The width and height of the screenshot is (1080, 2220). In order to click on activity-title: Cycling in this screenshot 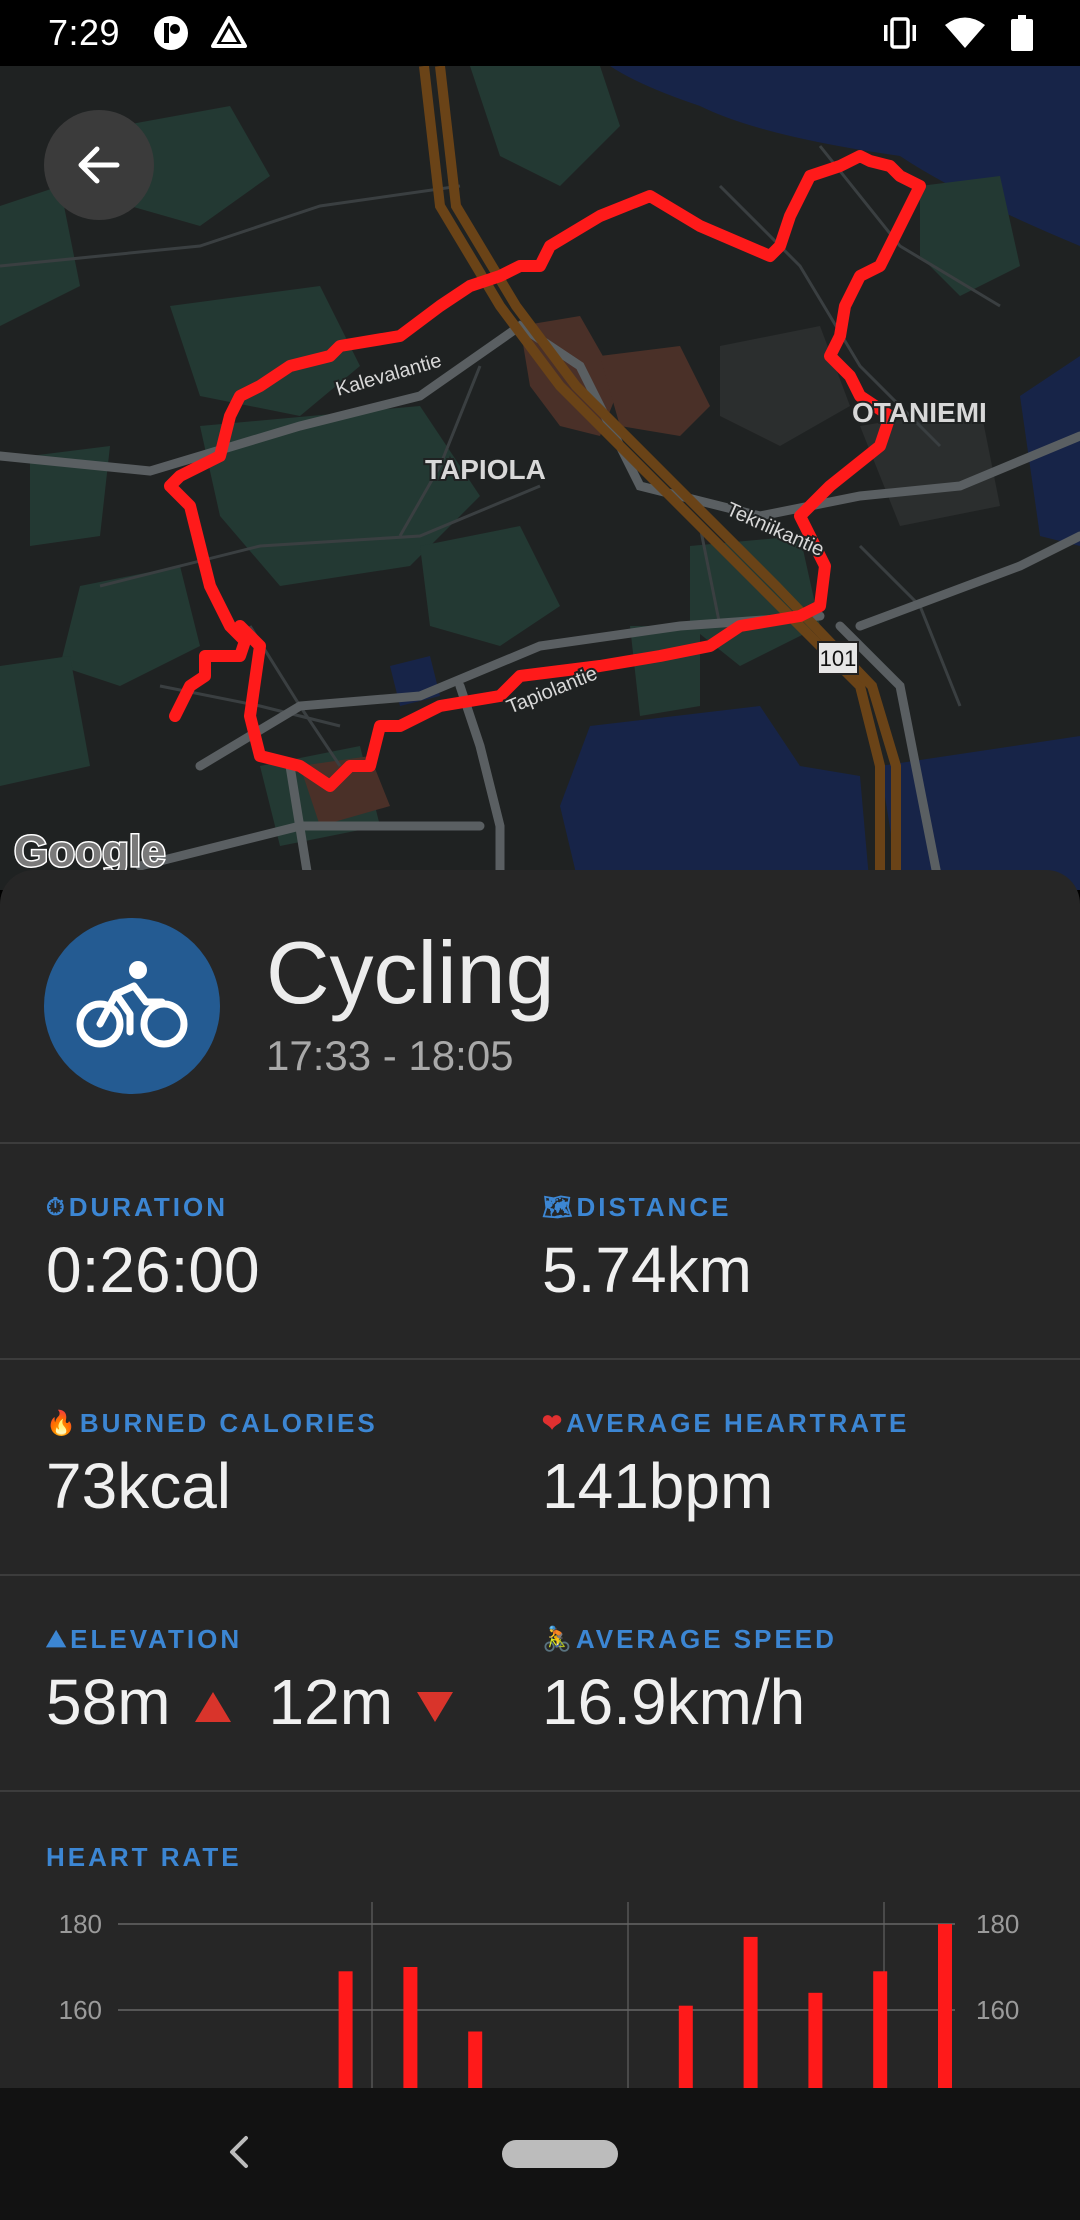, I will do `click(410, 972)`.